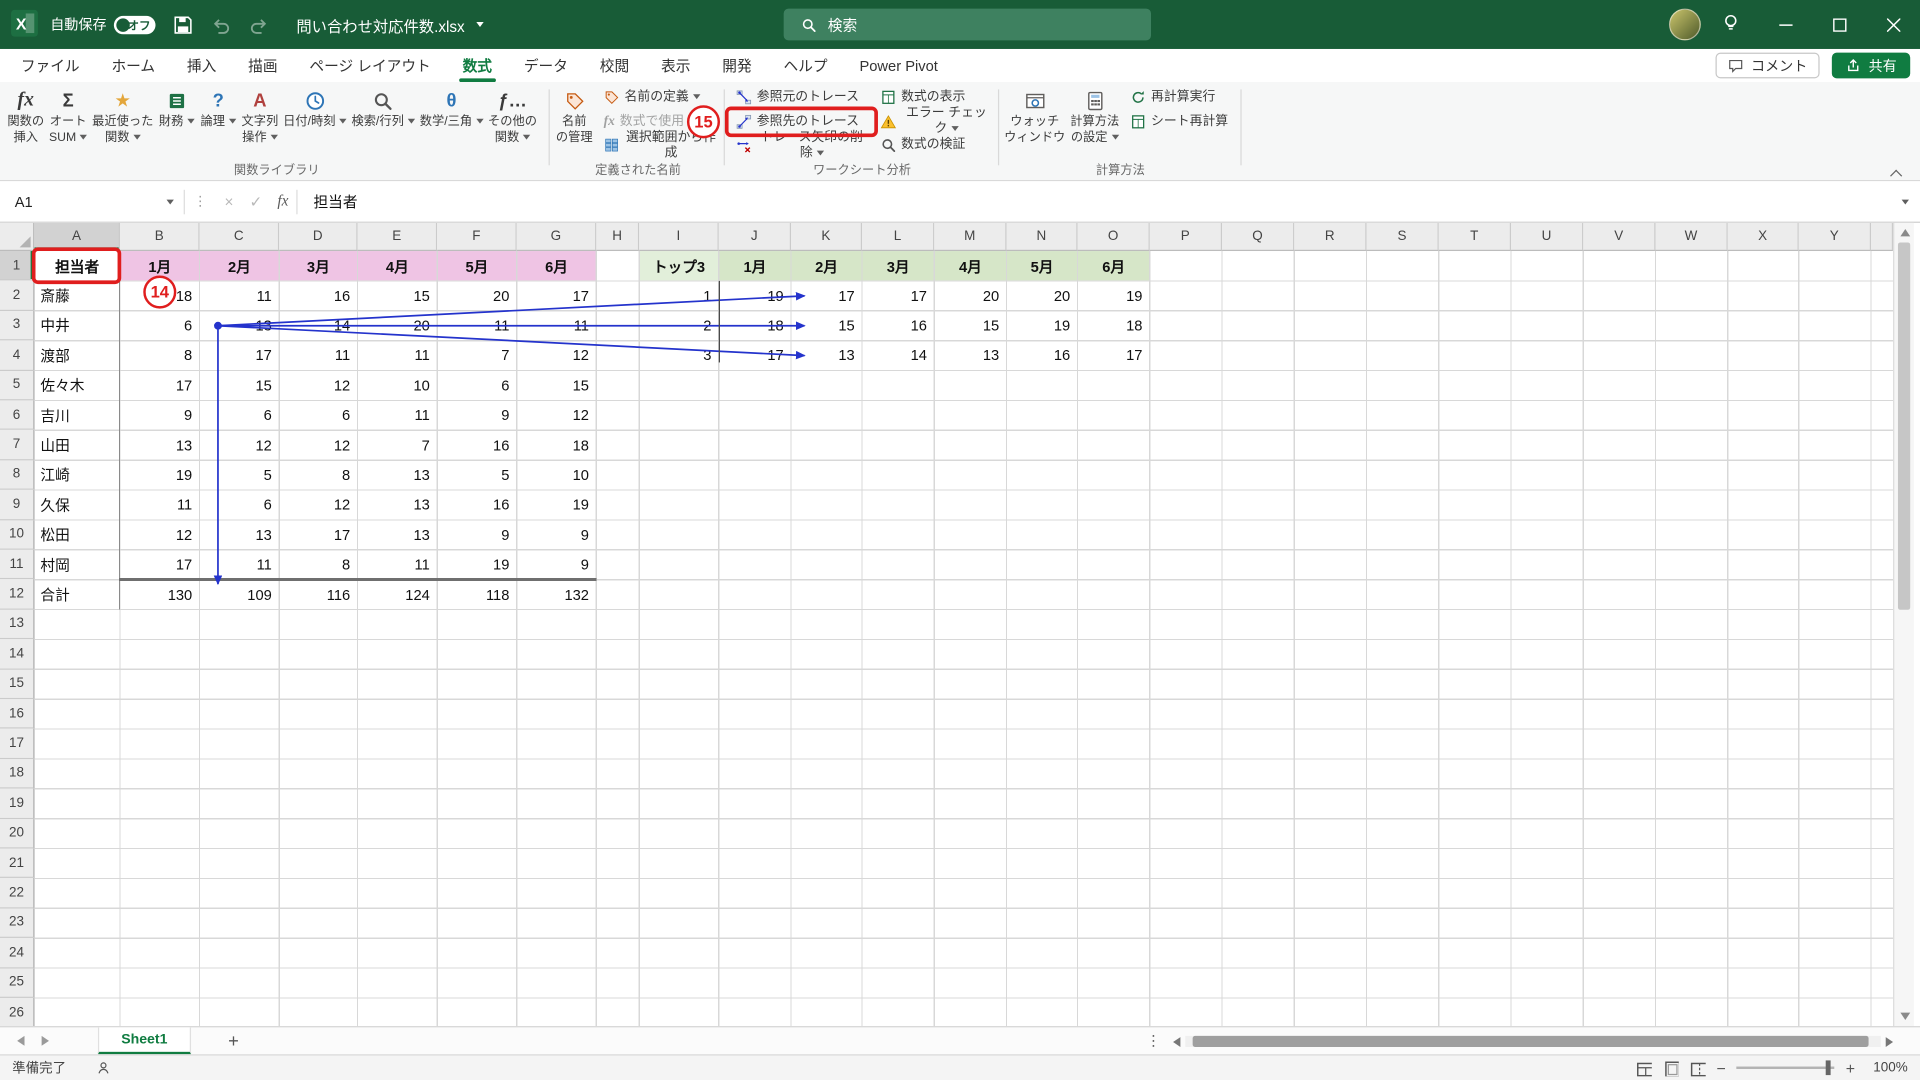  What do you see at coordinates (200, 201) in the screenshot?
I see `formula-bar-grip: ⋮` at bounding box center [200, 201].